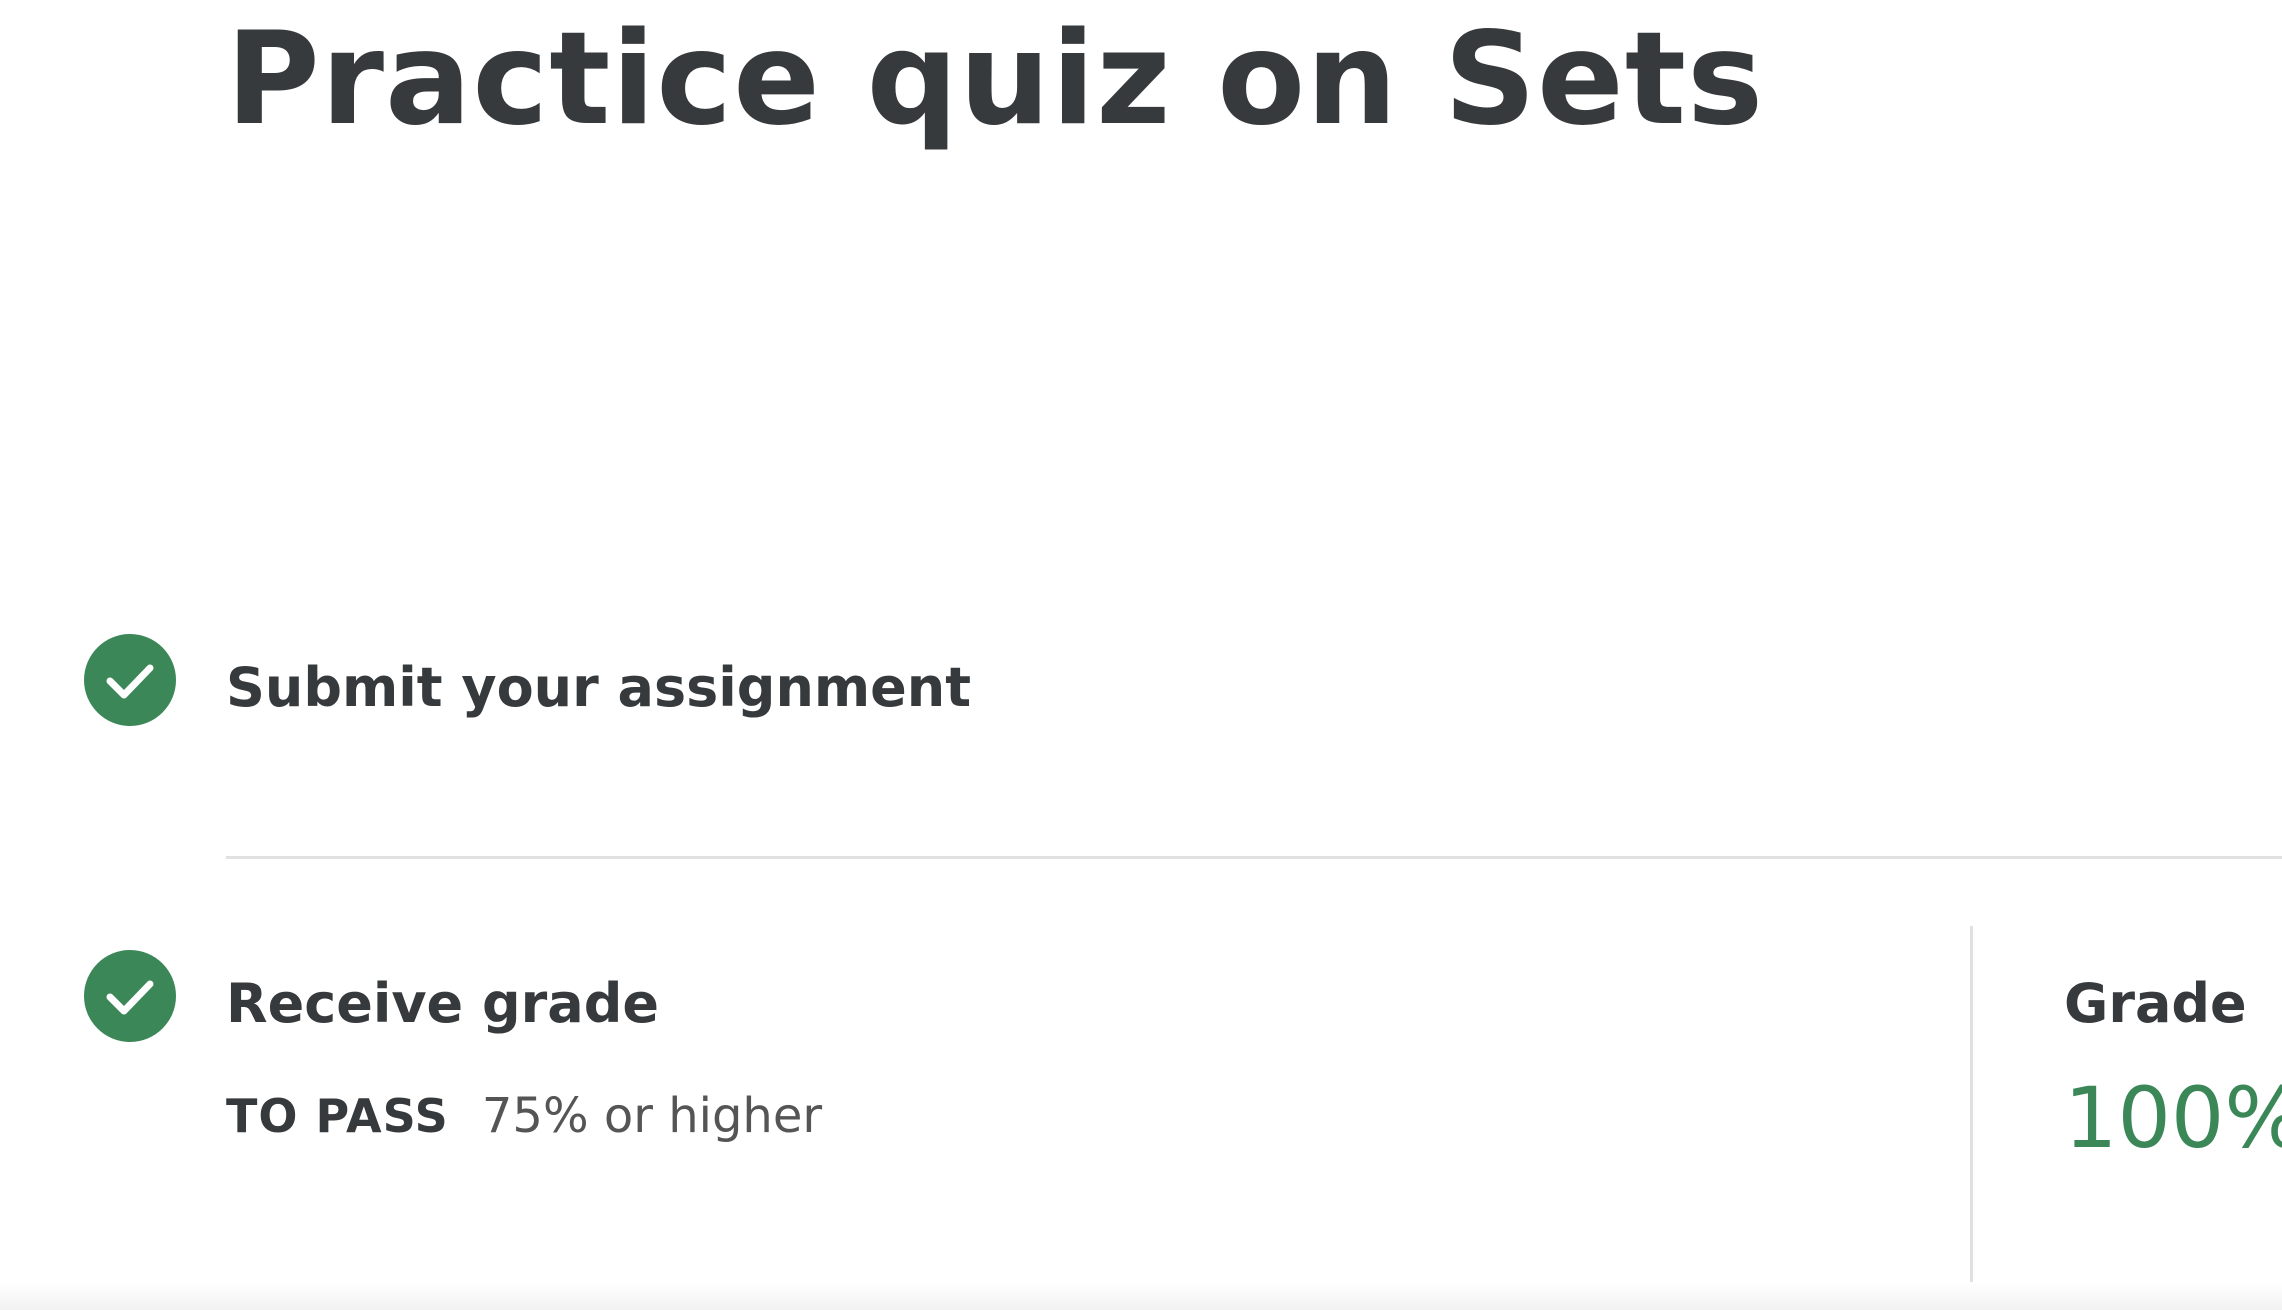 The image size is (2282, 1310). Describe the element at coordinates (337, 1116) in the screenshot. I see `to-pass-label: TO PASS` at that location.